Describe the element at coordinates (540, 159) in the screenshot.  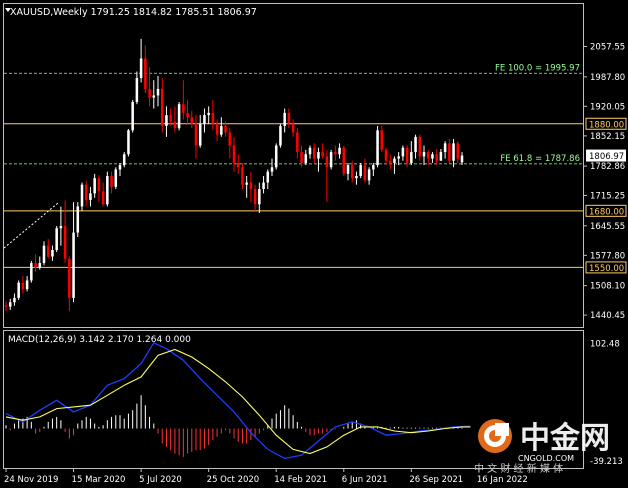
I see `fibonacci-label: FE 61.8 = 1787.86` at that location.